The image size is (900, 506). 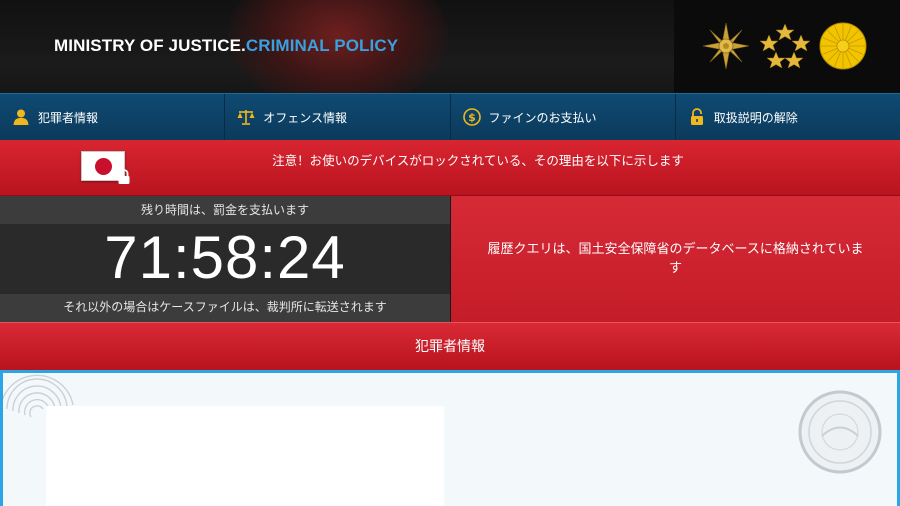 What do you see at coordinates (726, 46) in the screenshot?
I see `police-emblem-icon` at bounding box center [726, 46].